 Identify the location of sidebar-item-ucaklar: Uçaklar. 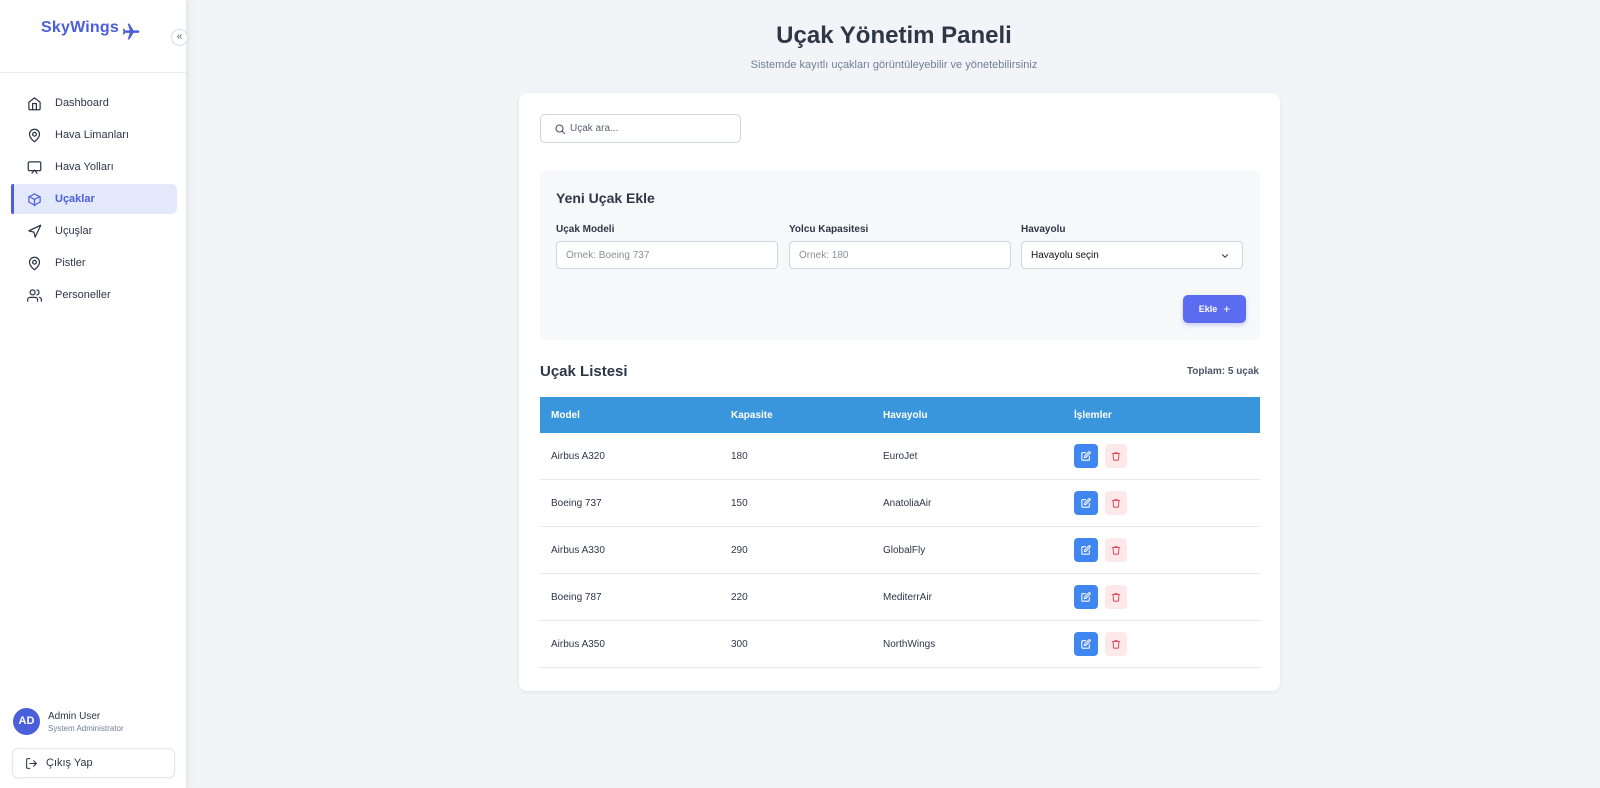
(94, 199).